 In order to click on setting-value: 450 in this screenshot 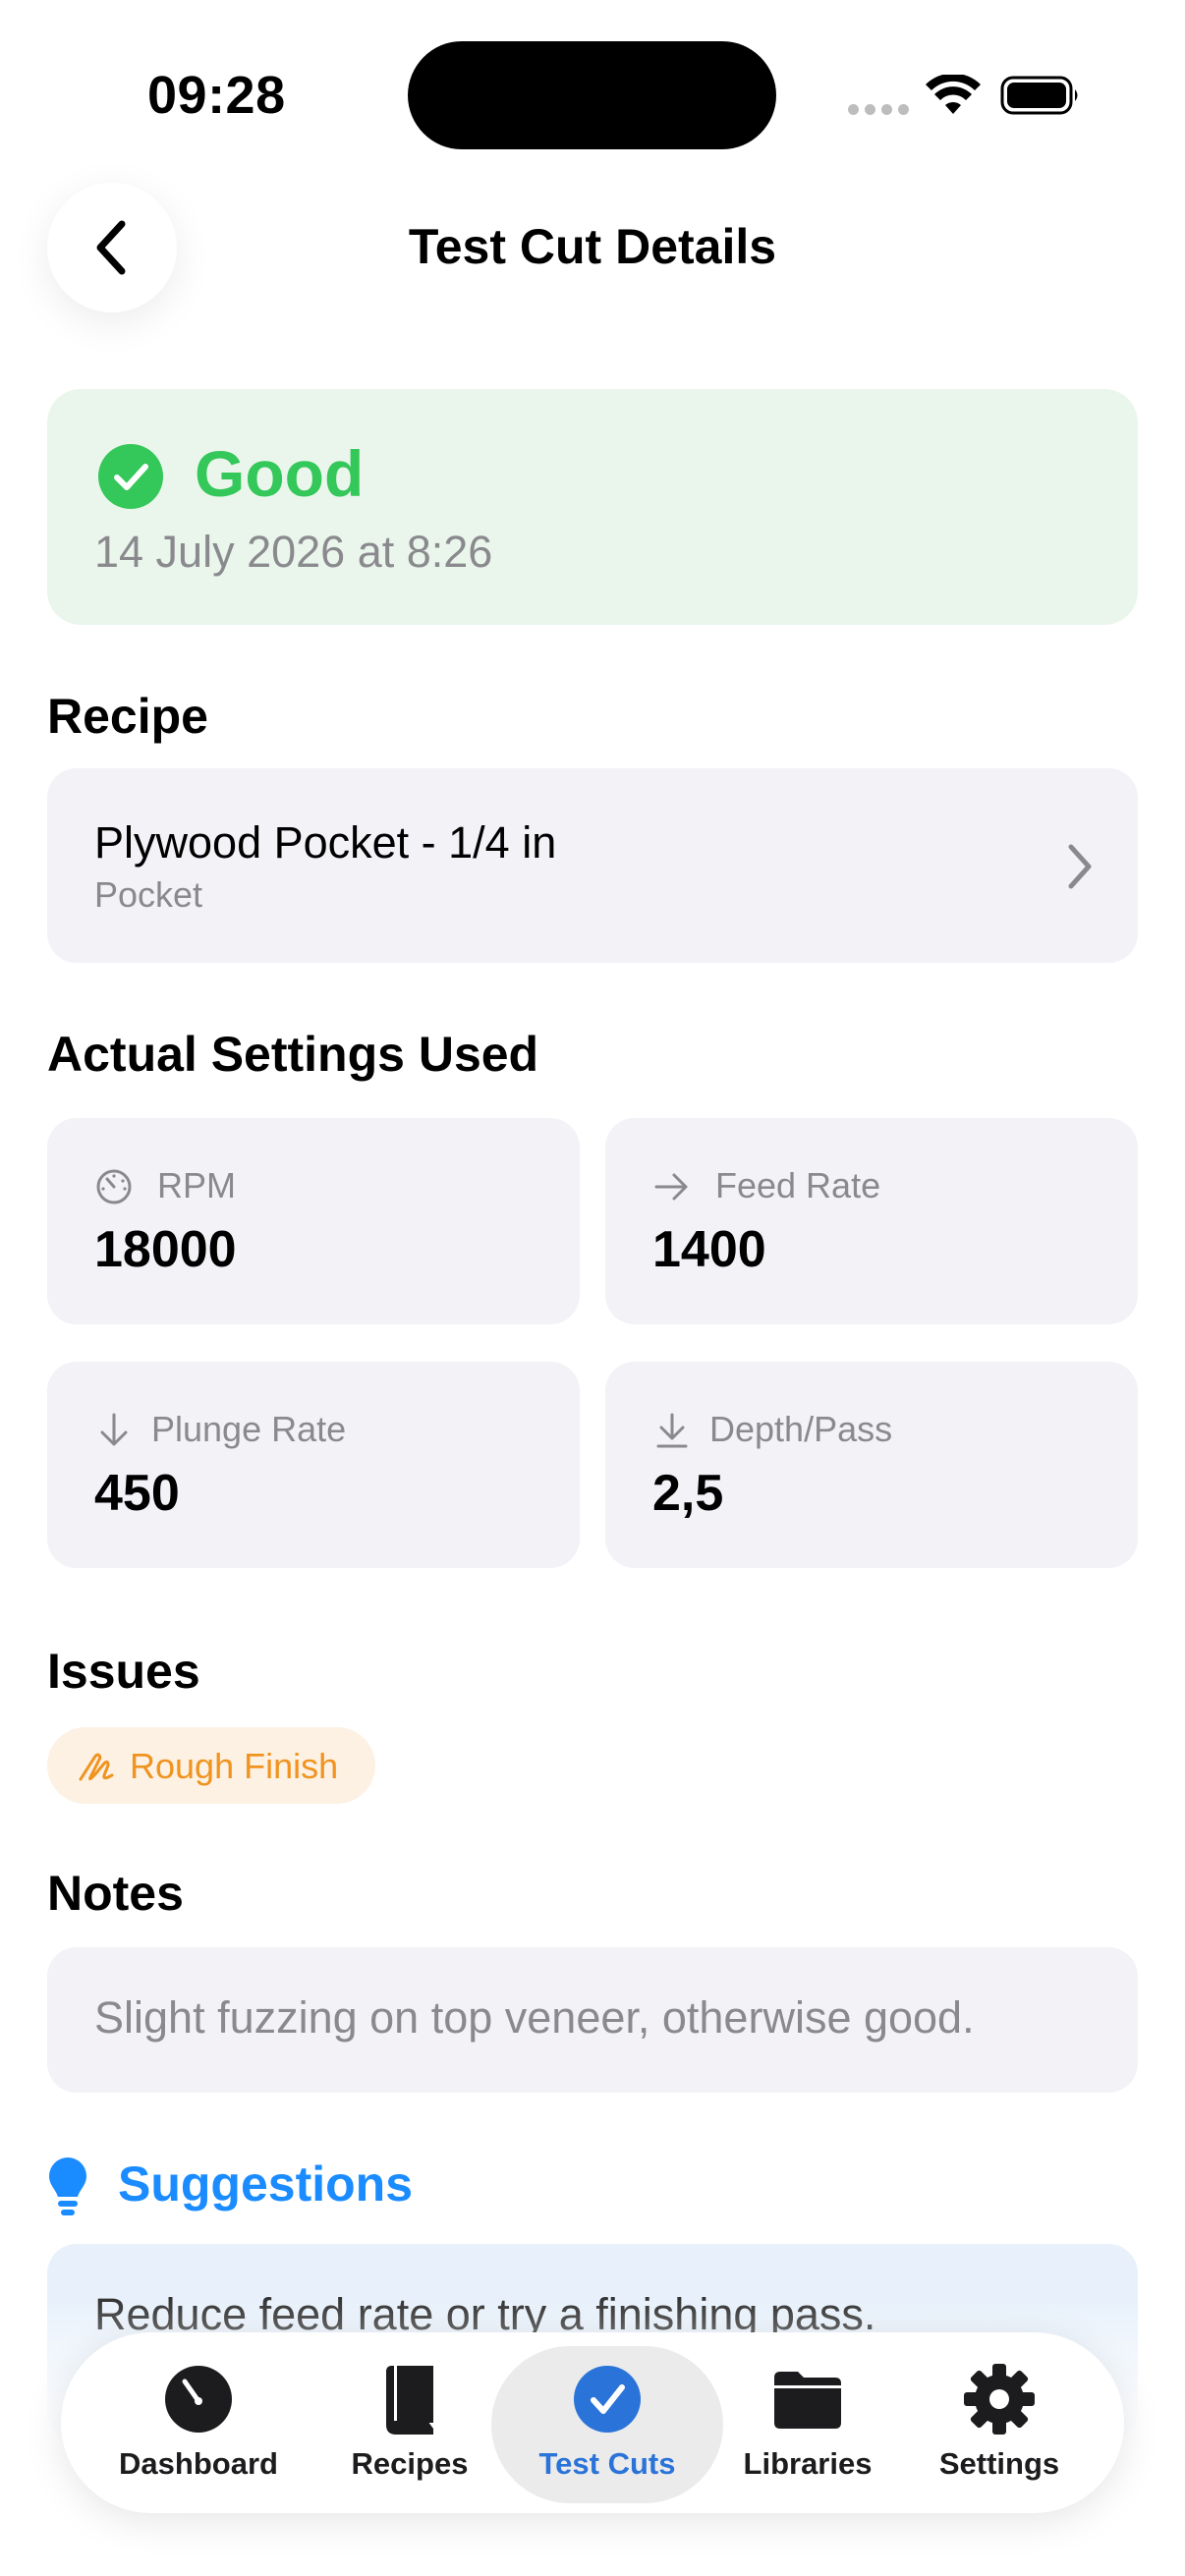, I will do `click(137, 1493)`.